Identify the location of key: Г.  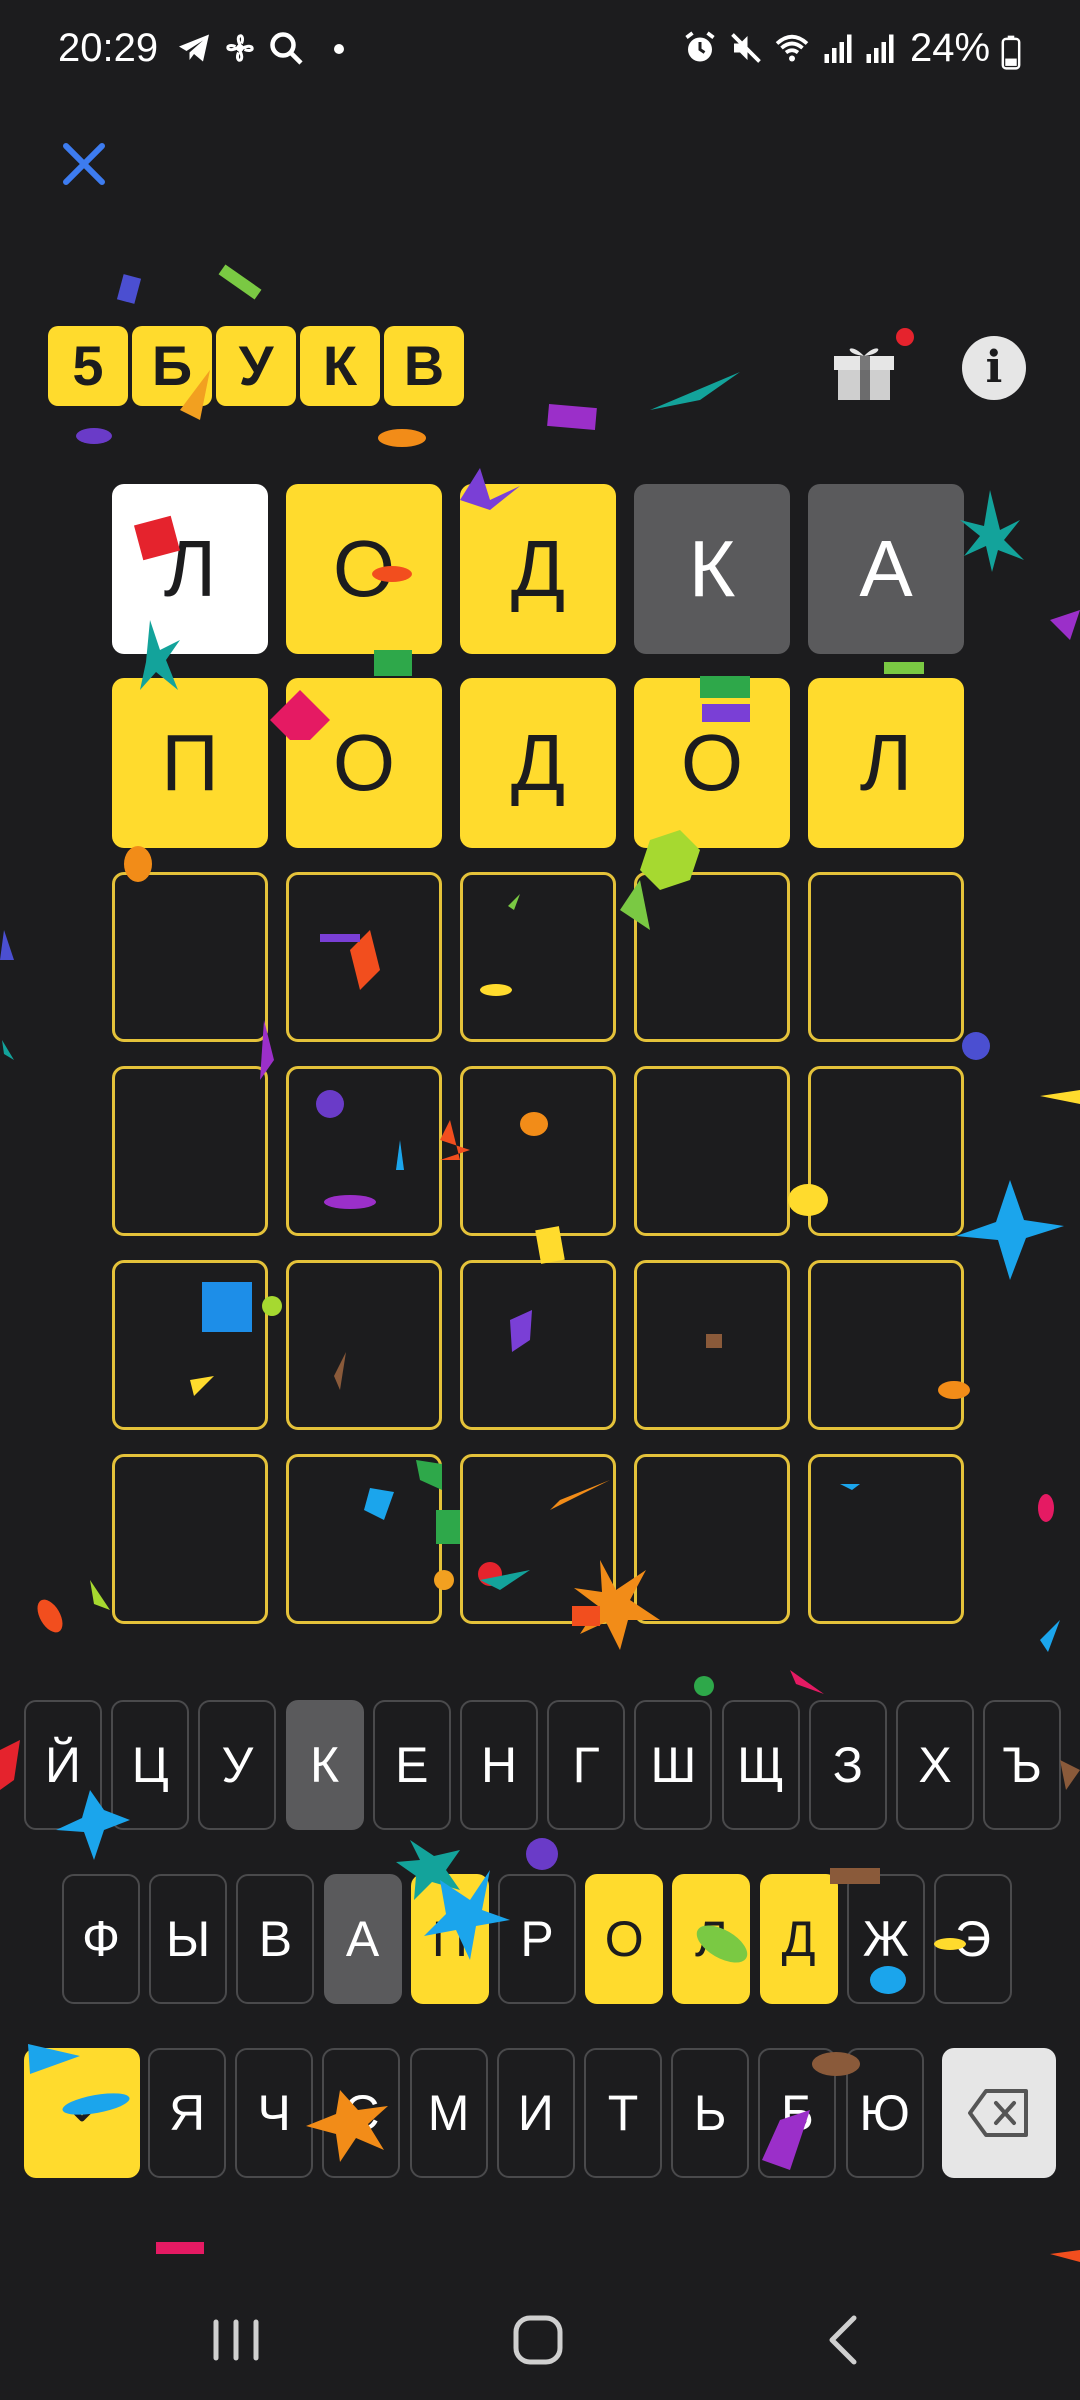
(586, 1765).